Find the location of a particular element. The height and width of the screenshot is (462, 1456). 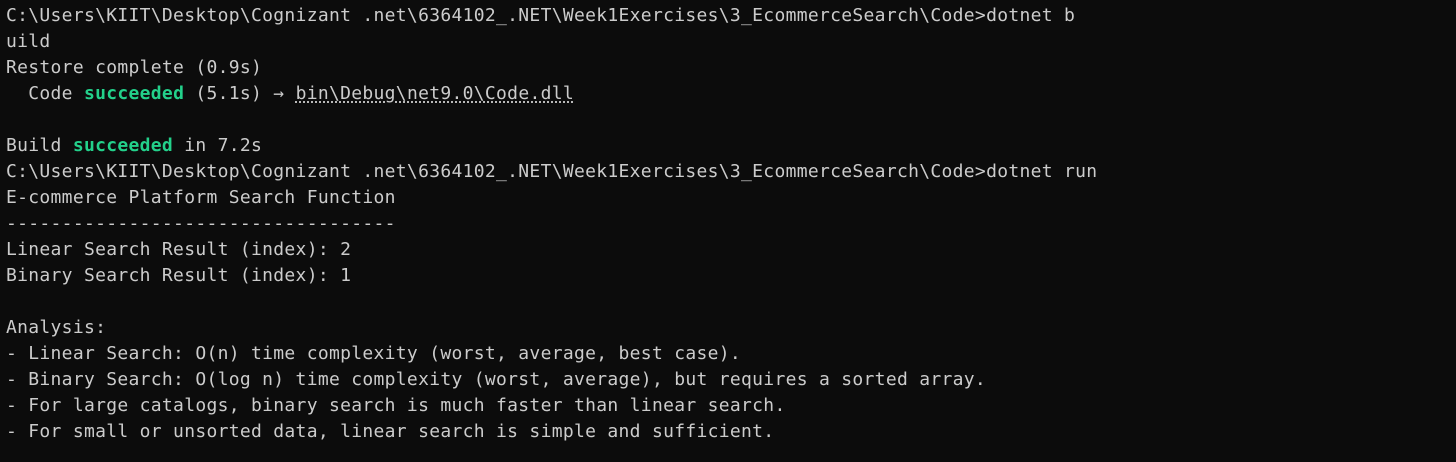

project-status: succeeded is located at coordinates (134, 93).